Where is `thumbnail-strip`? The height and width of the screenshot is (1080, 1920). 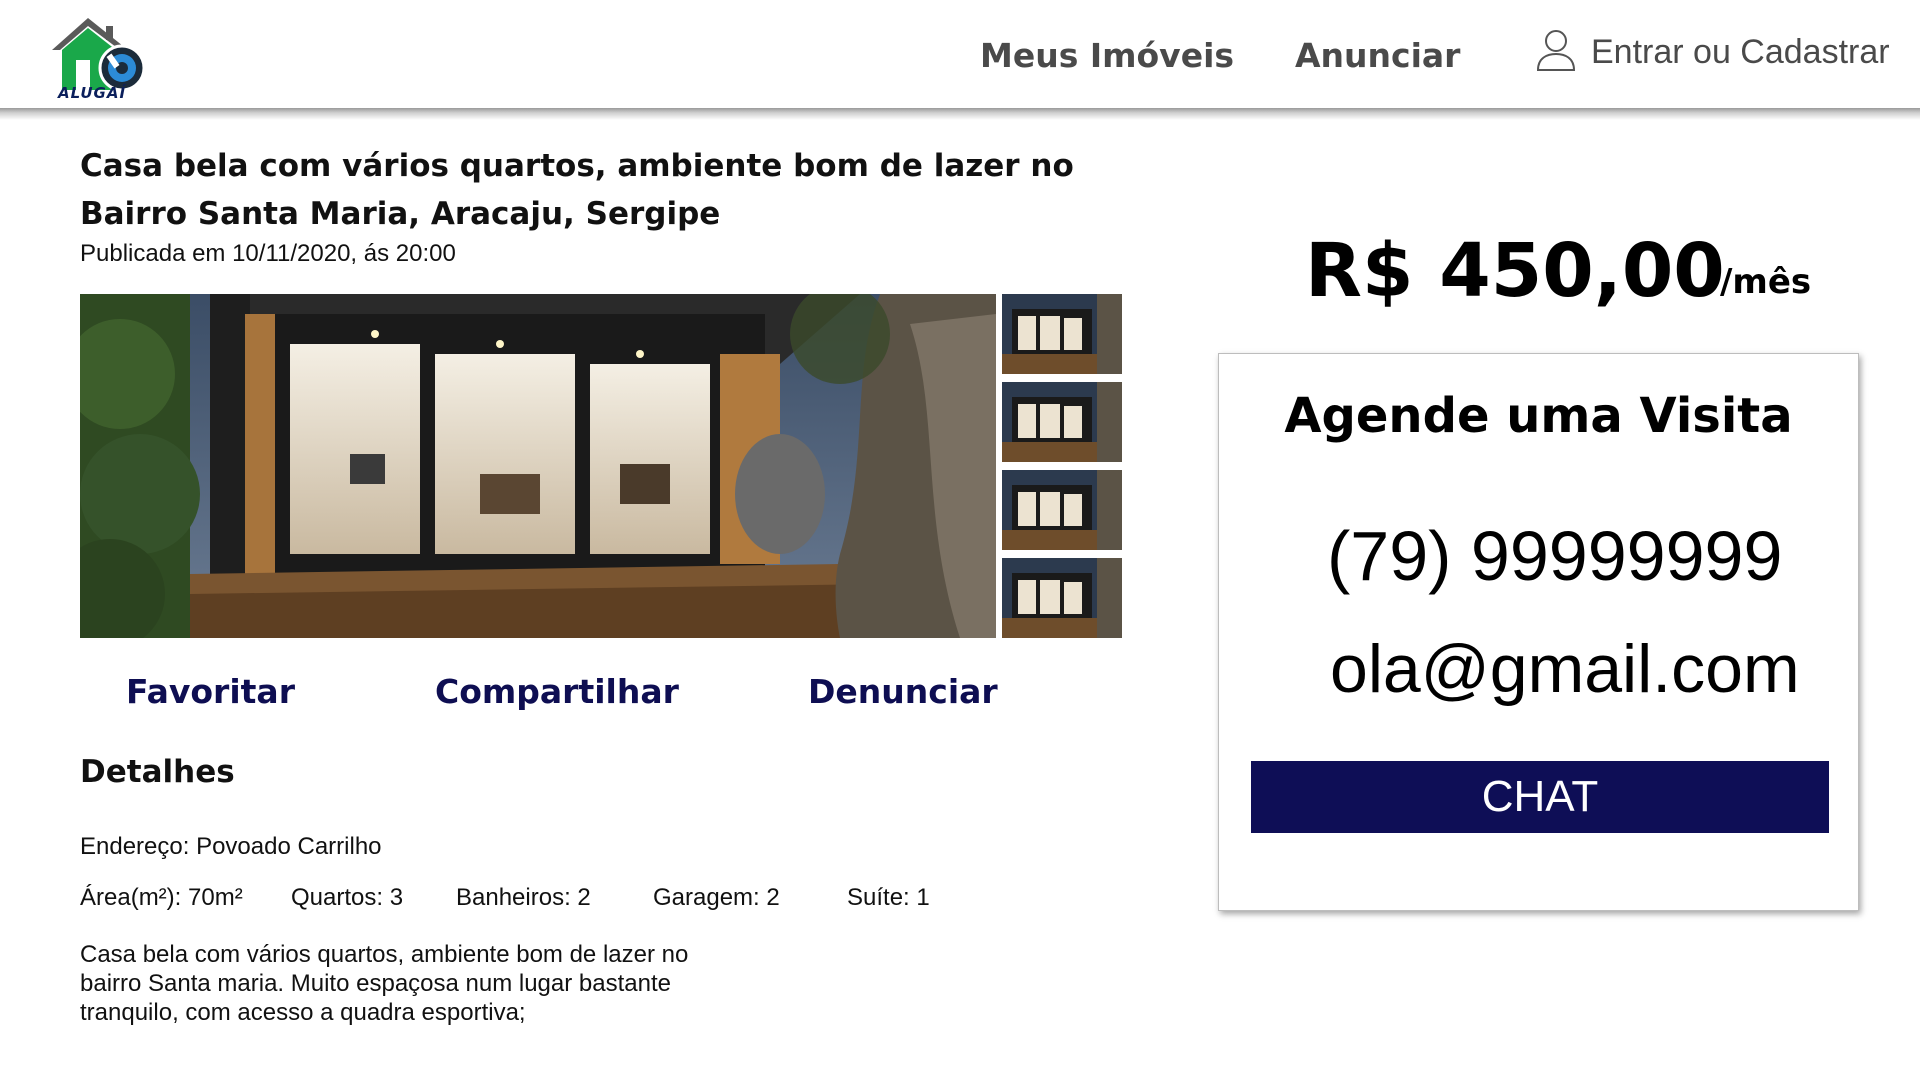
thumbnail-strip is located at coordinates (1062, 470).